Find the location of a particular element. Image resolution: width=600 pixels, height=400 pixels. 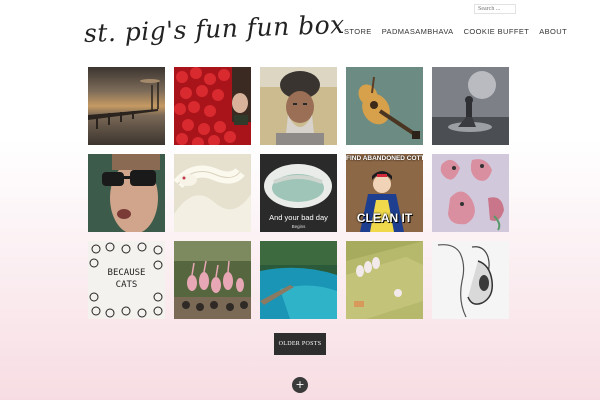

pencil-sketch-image is located at coordinates (470, 280).